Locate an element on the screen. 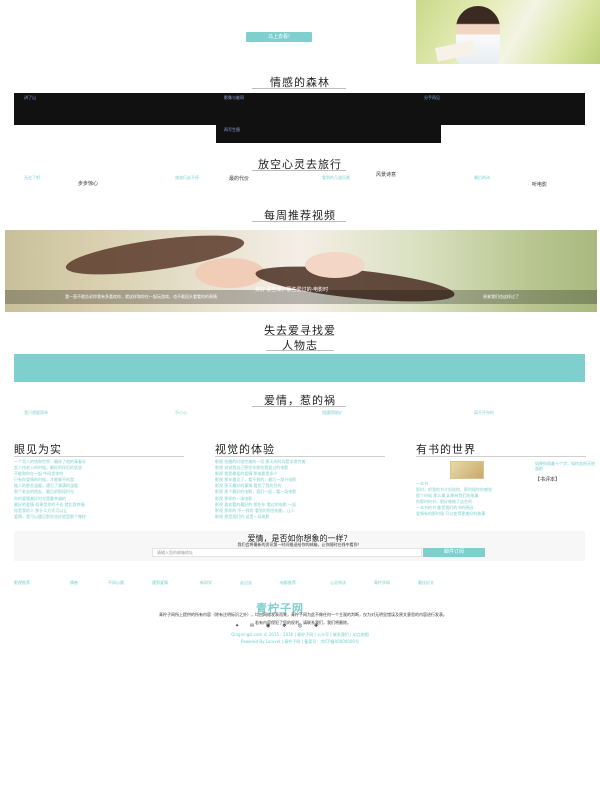  book-cover-image is located at coordinates (467, 470).